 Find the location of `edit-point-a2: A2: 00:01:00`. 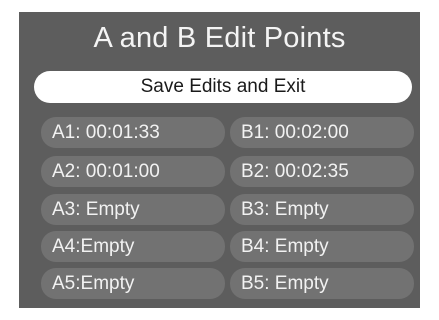

edit-point-a2: A2: 00:01:00 is located at coordinates (133, 171).